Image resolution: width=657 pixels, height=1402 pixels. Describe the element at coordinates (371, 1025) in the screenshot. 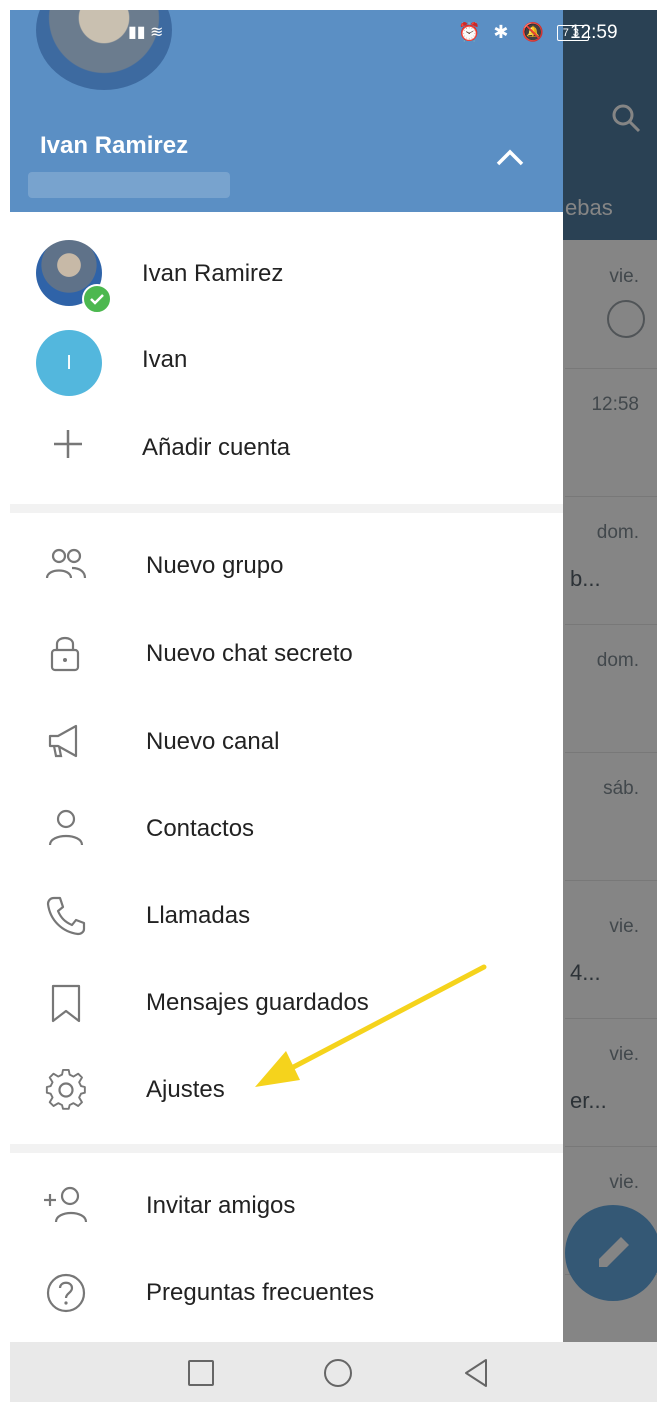

I see `annotation-arrow` at that location.